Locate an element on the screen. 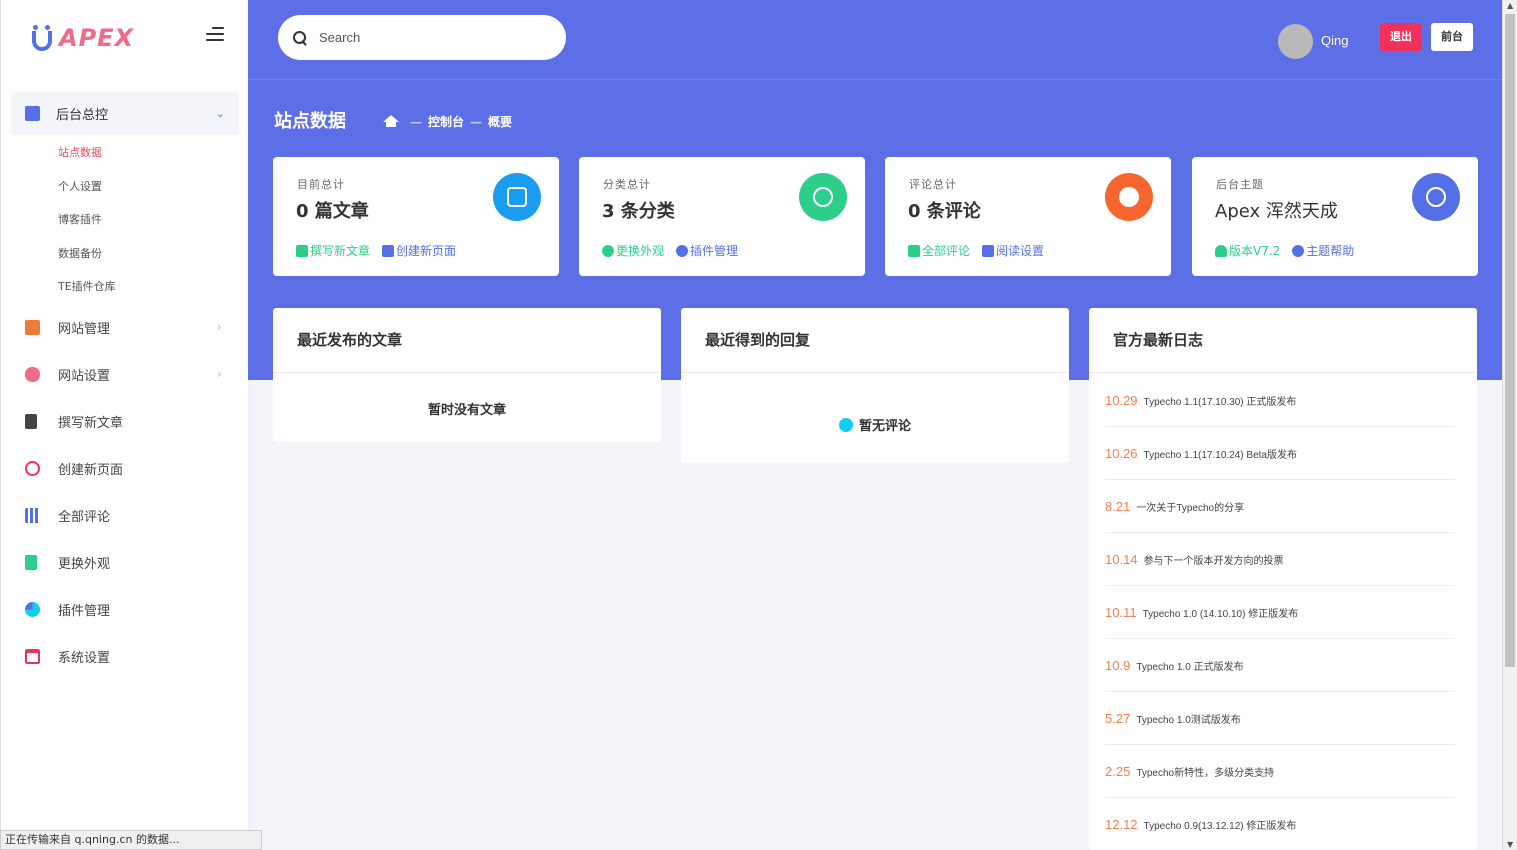  log-title: Typecho 1.0测试版发布 is located at coordinates (1188, 718).